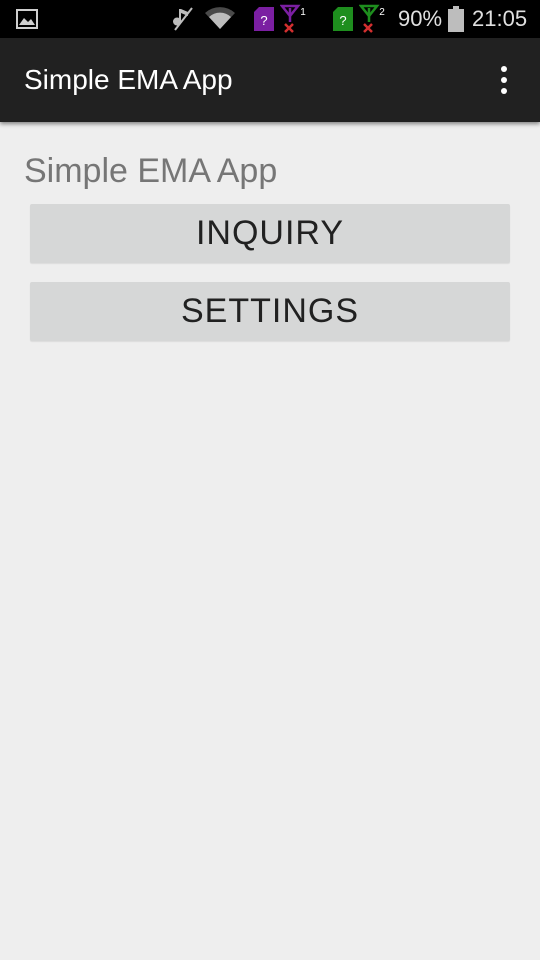 The height and width of the screenshot is (960, 540). I want to click on signal2-icon: 2, so click(373, 19).